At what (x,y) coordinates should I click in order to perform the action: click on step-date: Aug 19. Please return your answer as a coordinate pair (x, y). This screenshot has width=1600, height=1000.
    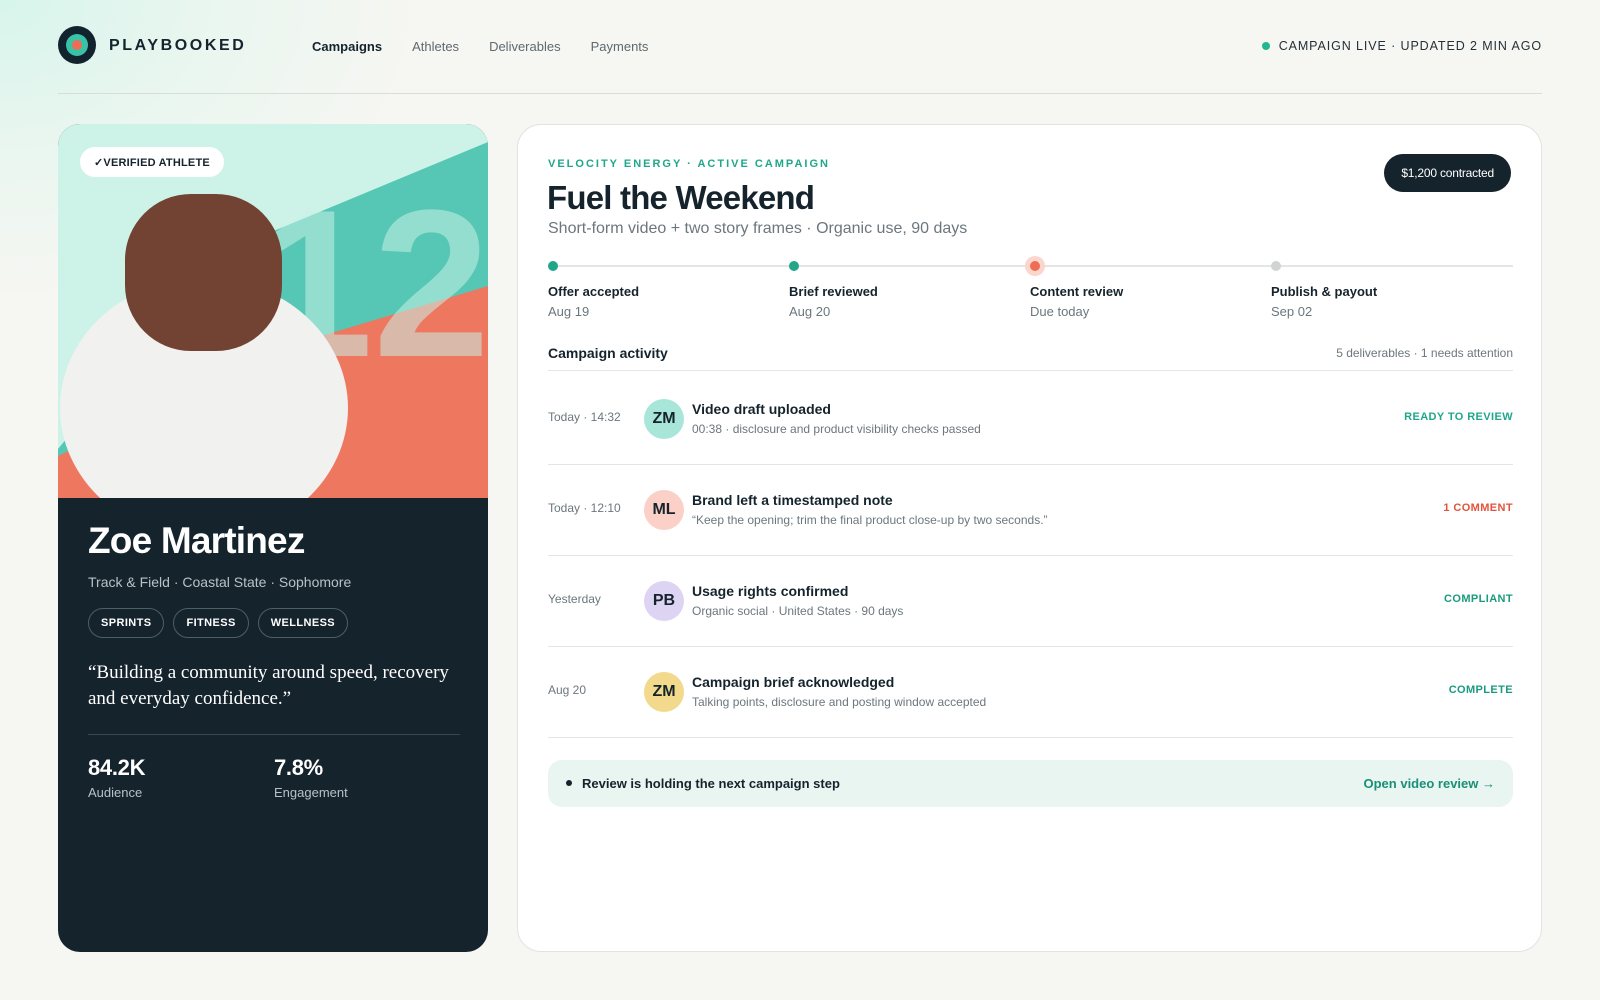
    Looking at the image, I should click on (569, 311).